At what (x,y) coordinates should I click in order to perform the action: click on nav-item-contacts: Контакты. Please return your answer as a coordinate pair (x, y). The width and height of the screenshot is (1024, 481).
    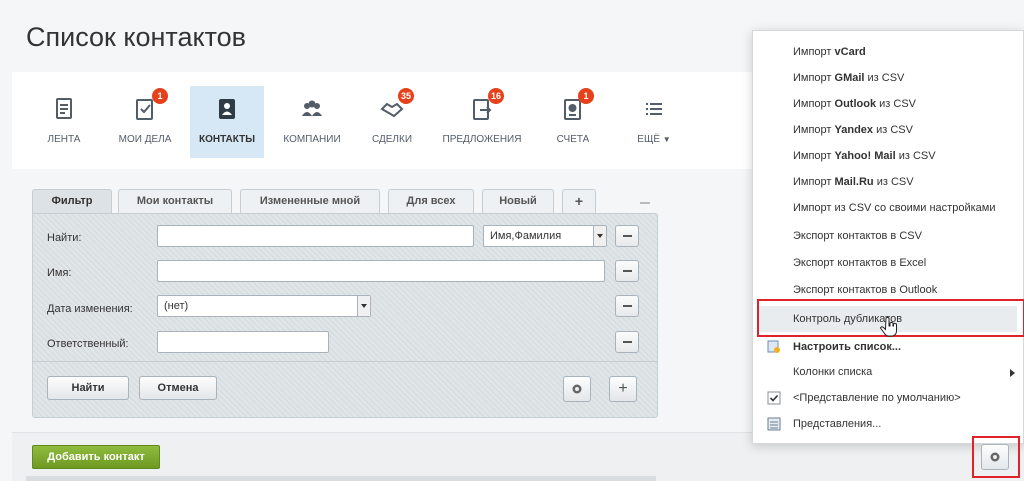
    Looking at the image, I should click on (227, 122).